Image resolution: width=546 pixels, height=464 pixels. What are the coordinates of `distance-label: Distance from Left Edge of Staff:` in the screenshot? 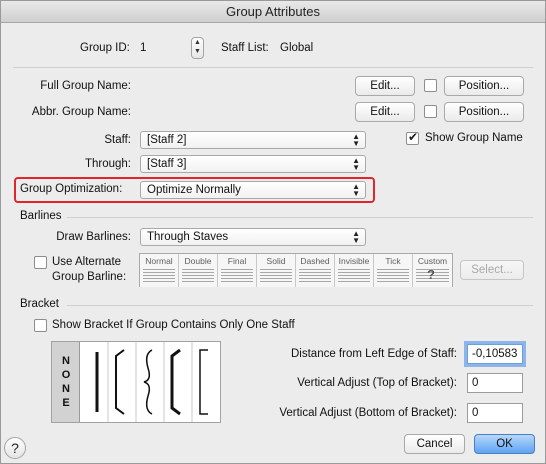 It's located at (374, 354).